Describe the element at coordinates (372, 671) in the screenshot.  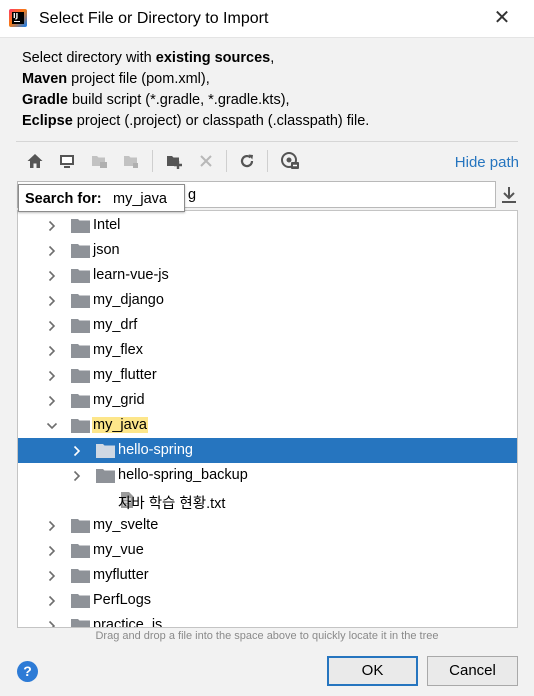
I see `ok-button: OK` at that location.